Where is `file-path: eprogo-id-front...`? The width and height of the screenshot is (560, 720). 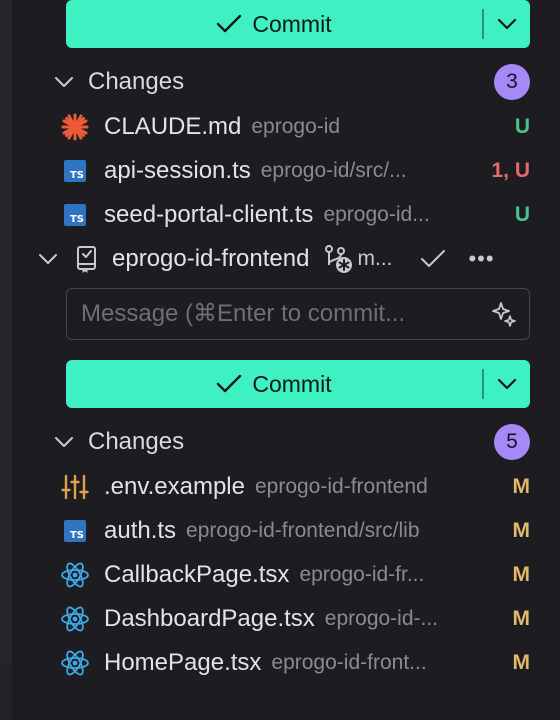 file-path: eprogo-id-front... is located at coordinates (349, 662).